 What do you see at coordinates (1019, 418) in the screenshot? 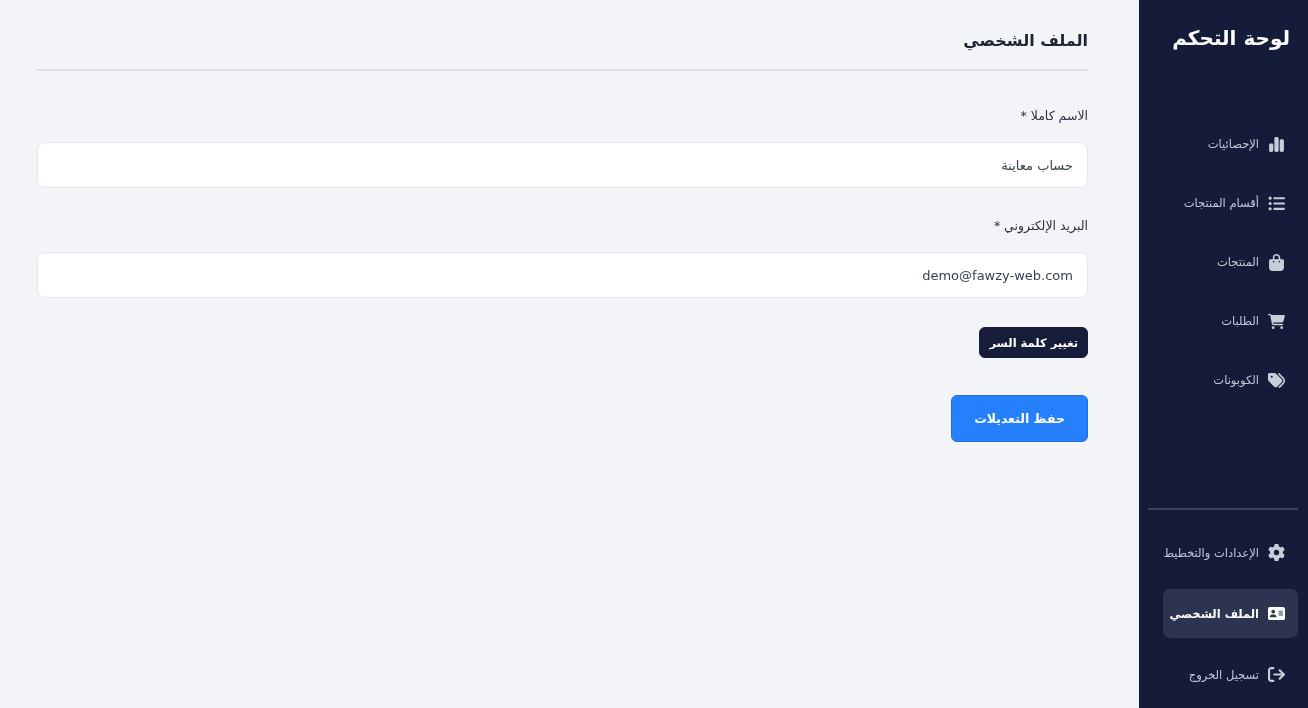
I see `save-button: حفظ التعديلات` at bounding box center [1019, 418].